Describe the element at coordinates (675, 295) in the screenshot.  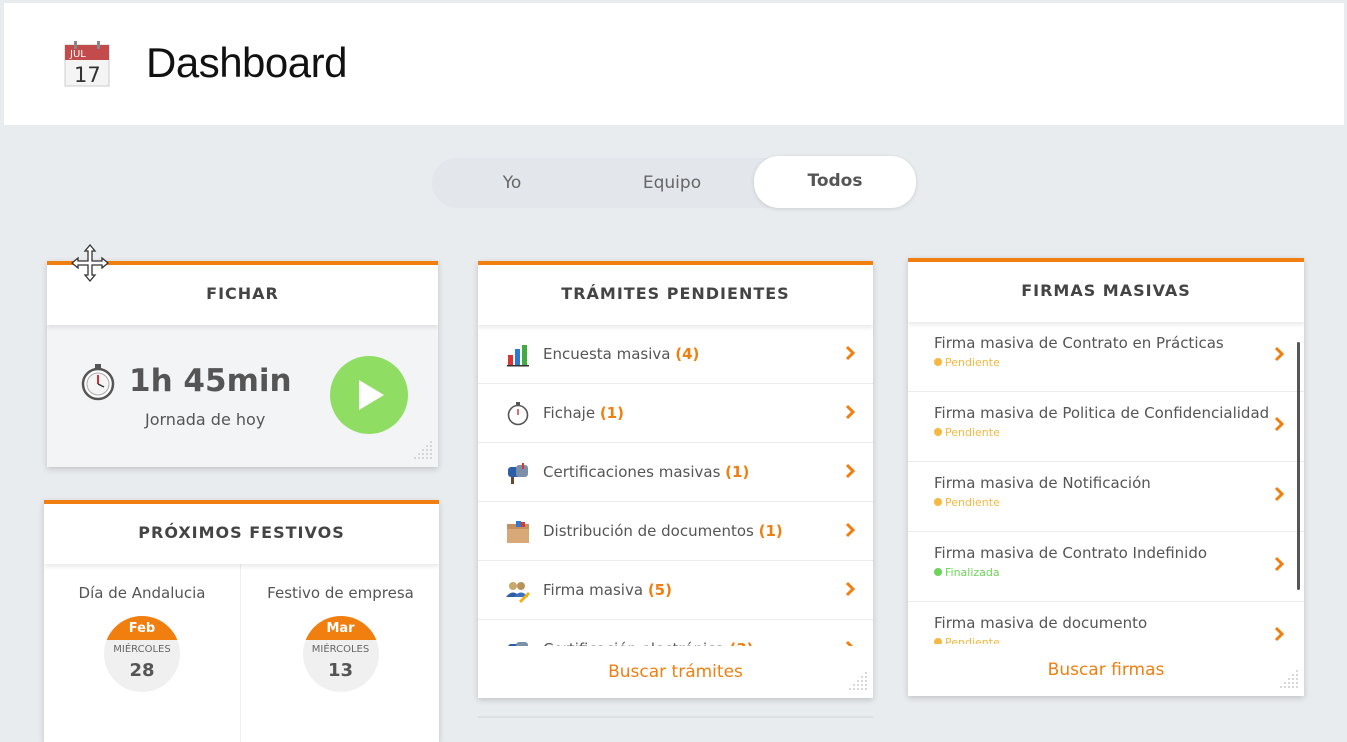
I see `tramites-title: TRÁMITES PENDIENTES` at that location.